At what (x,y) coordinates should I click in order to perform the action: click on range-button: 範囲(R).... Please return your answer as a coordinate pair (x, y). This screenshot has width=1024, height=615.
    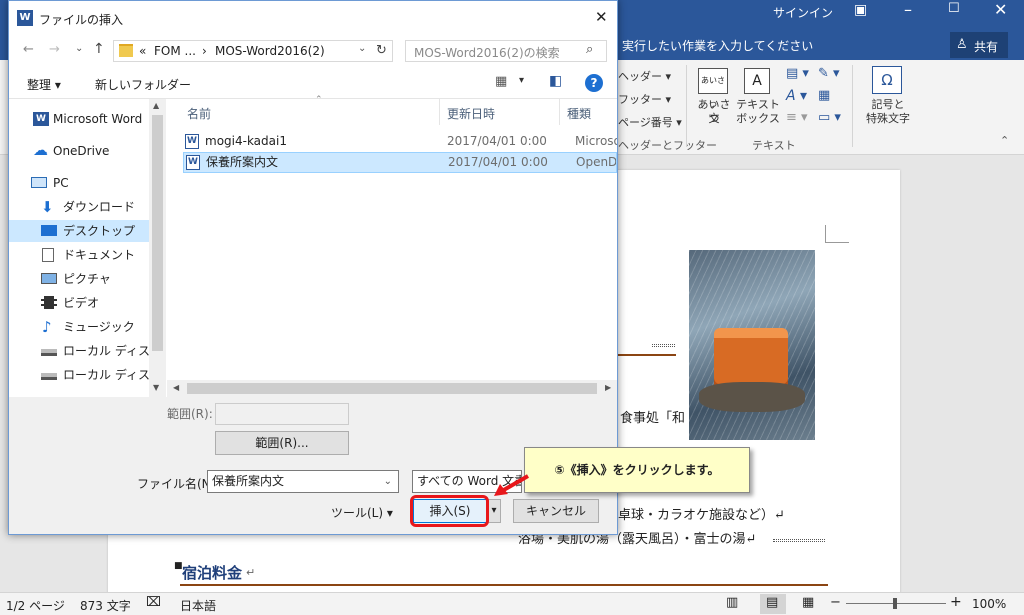
    Looking at the image, I should click on (282, 443).